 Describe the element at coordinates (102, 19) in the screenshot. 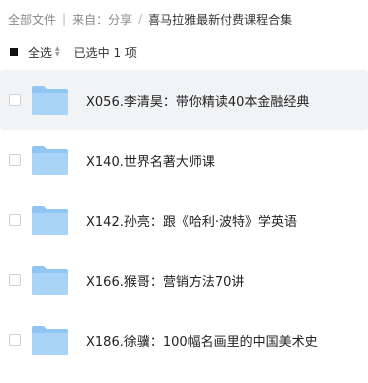

I see `breadcrumb-source: 来自：分享` at that location.